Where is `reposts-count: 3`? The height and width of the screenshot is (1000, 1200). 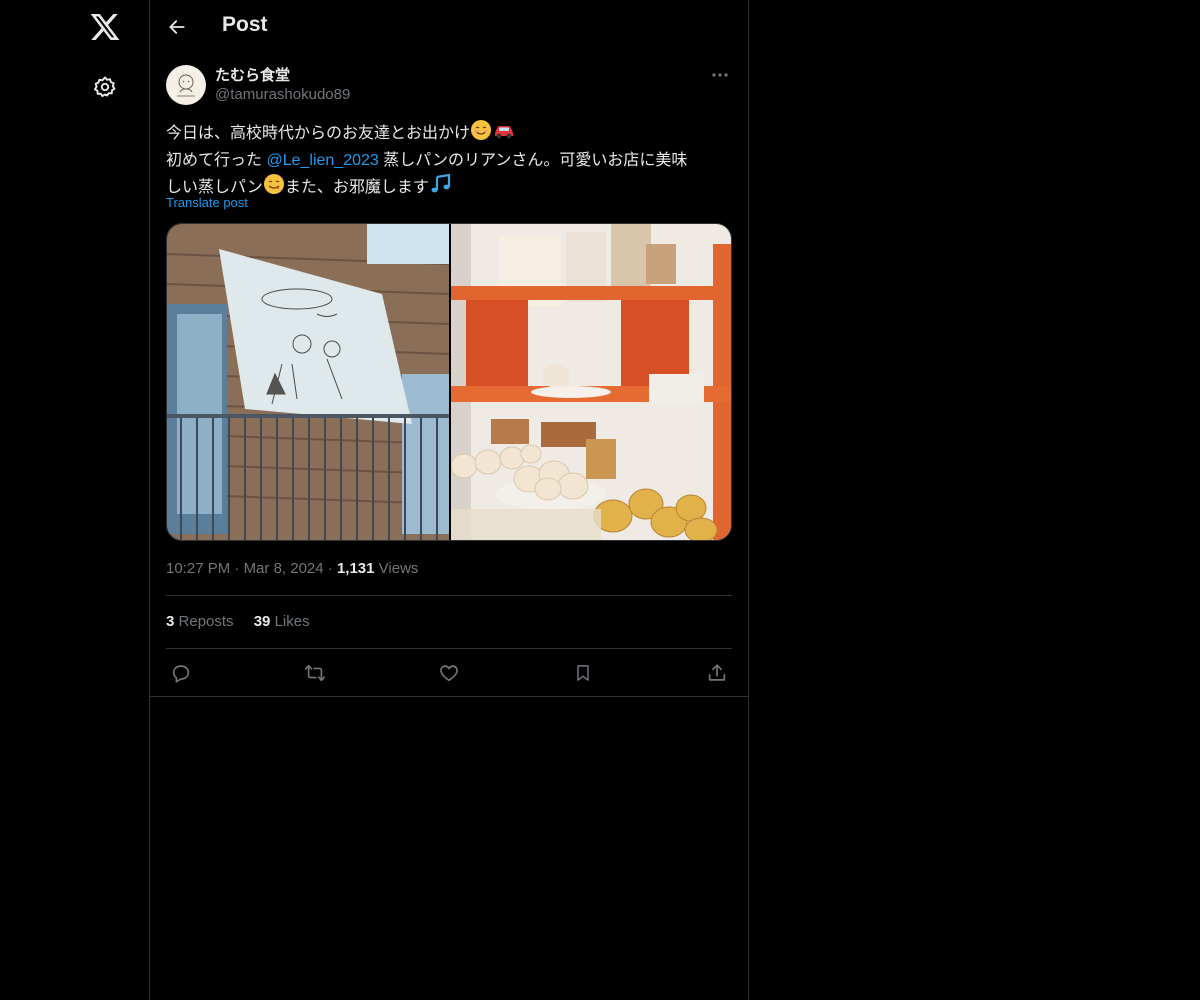 reposts-count: 3 is located at coordinates (170, 621).